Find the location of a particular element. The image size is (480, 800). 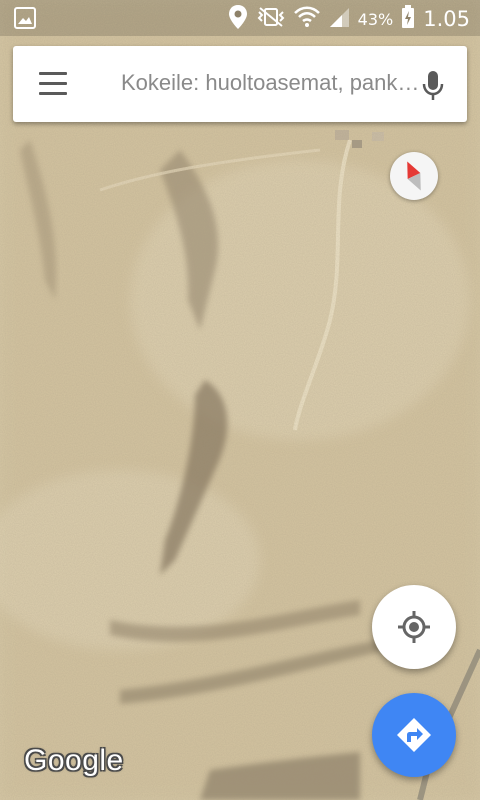

search-bar: Kokeile: huoltoasemat, pankkiautomaatit is located at coordinates (240, 84).